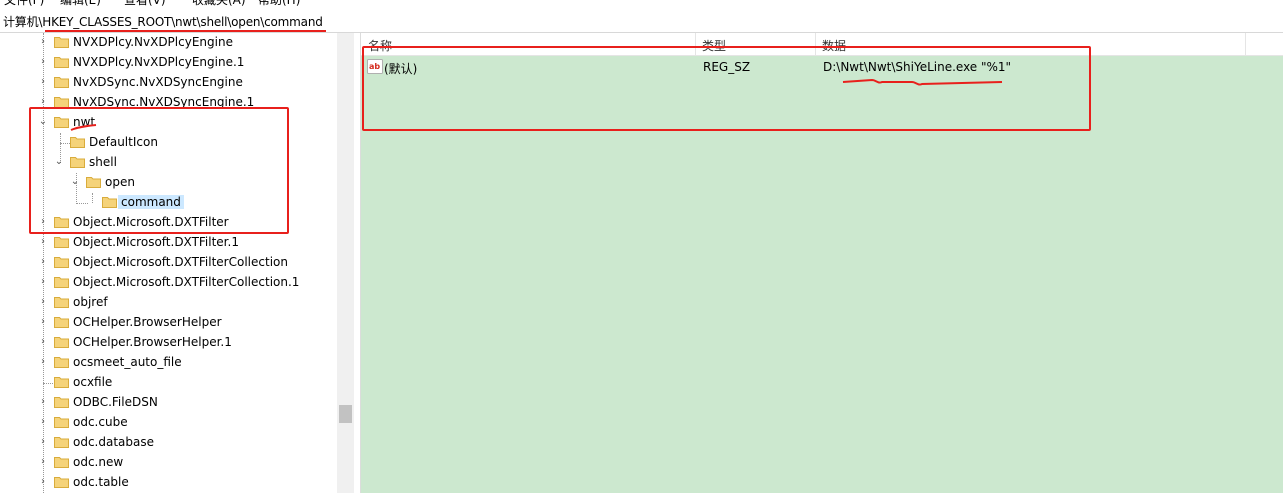 The width and height of the screenshot is (1283, 493). I want to click on tree-node-label: ocxfile, so click(93, 382).